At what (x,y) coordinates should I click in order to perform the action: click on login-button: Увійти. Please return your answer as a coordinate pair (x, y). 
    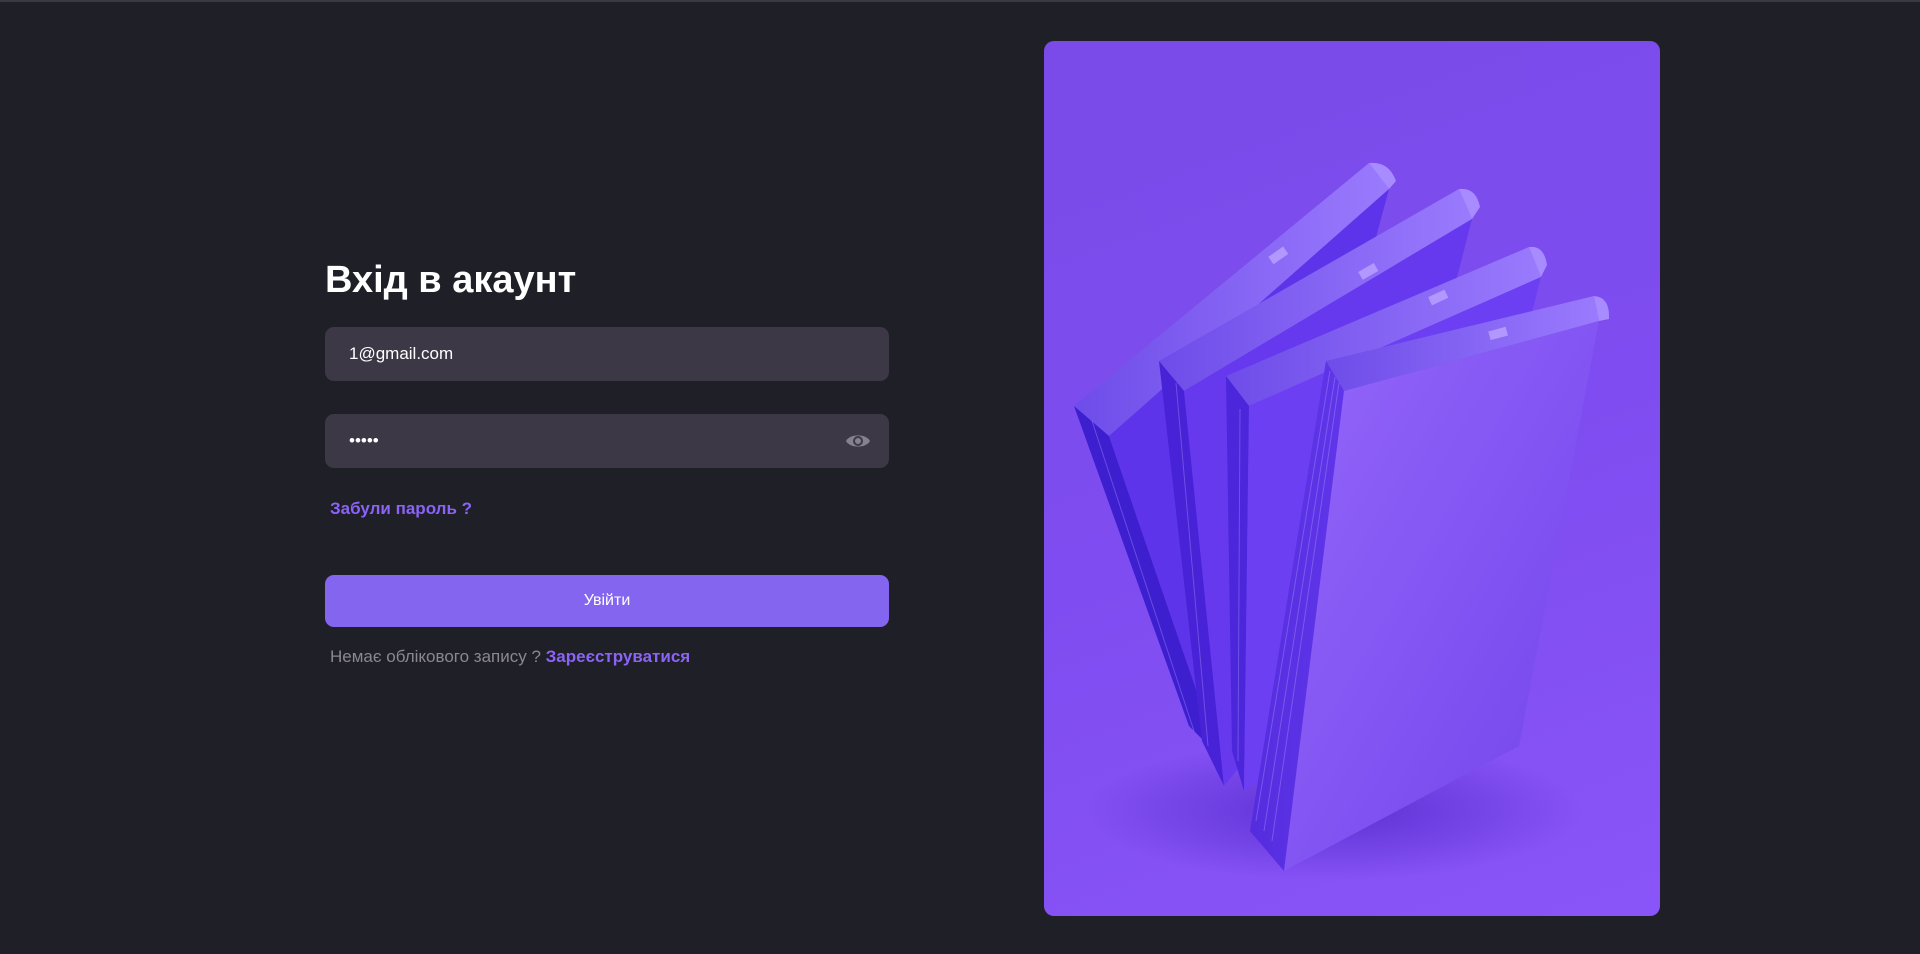
    Looking at the image, I should click on (607, 601).